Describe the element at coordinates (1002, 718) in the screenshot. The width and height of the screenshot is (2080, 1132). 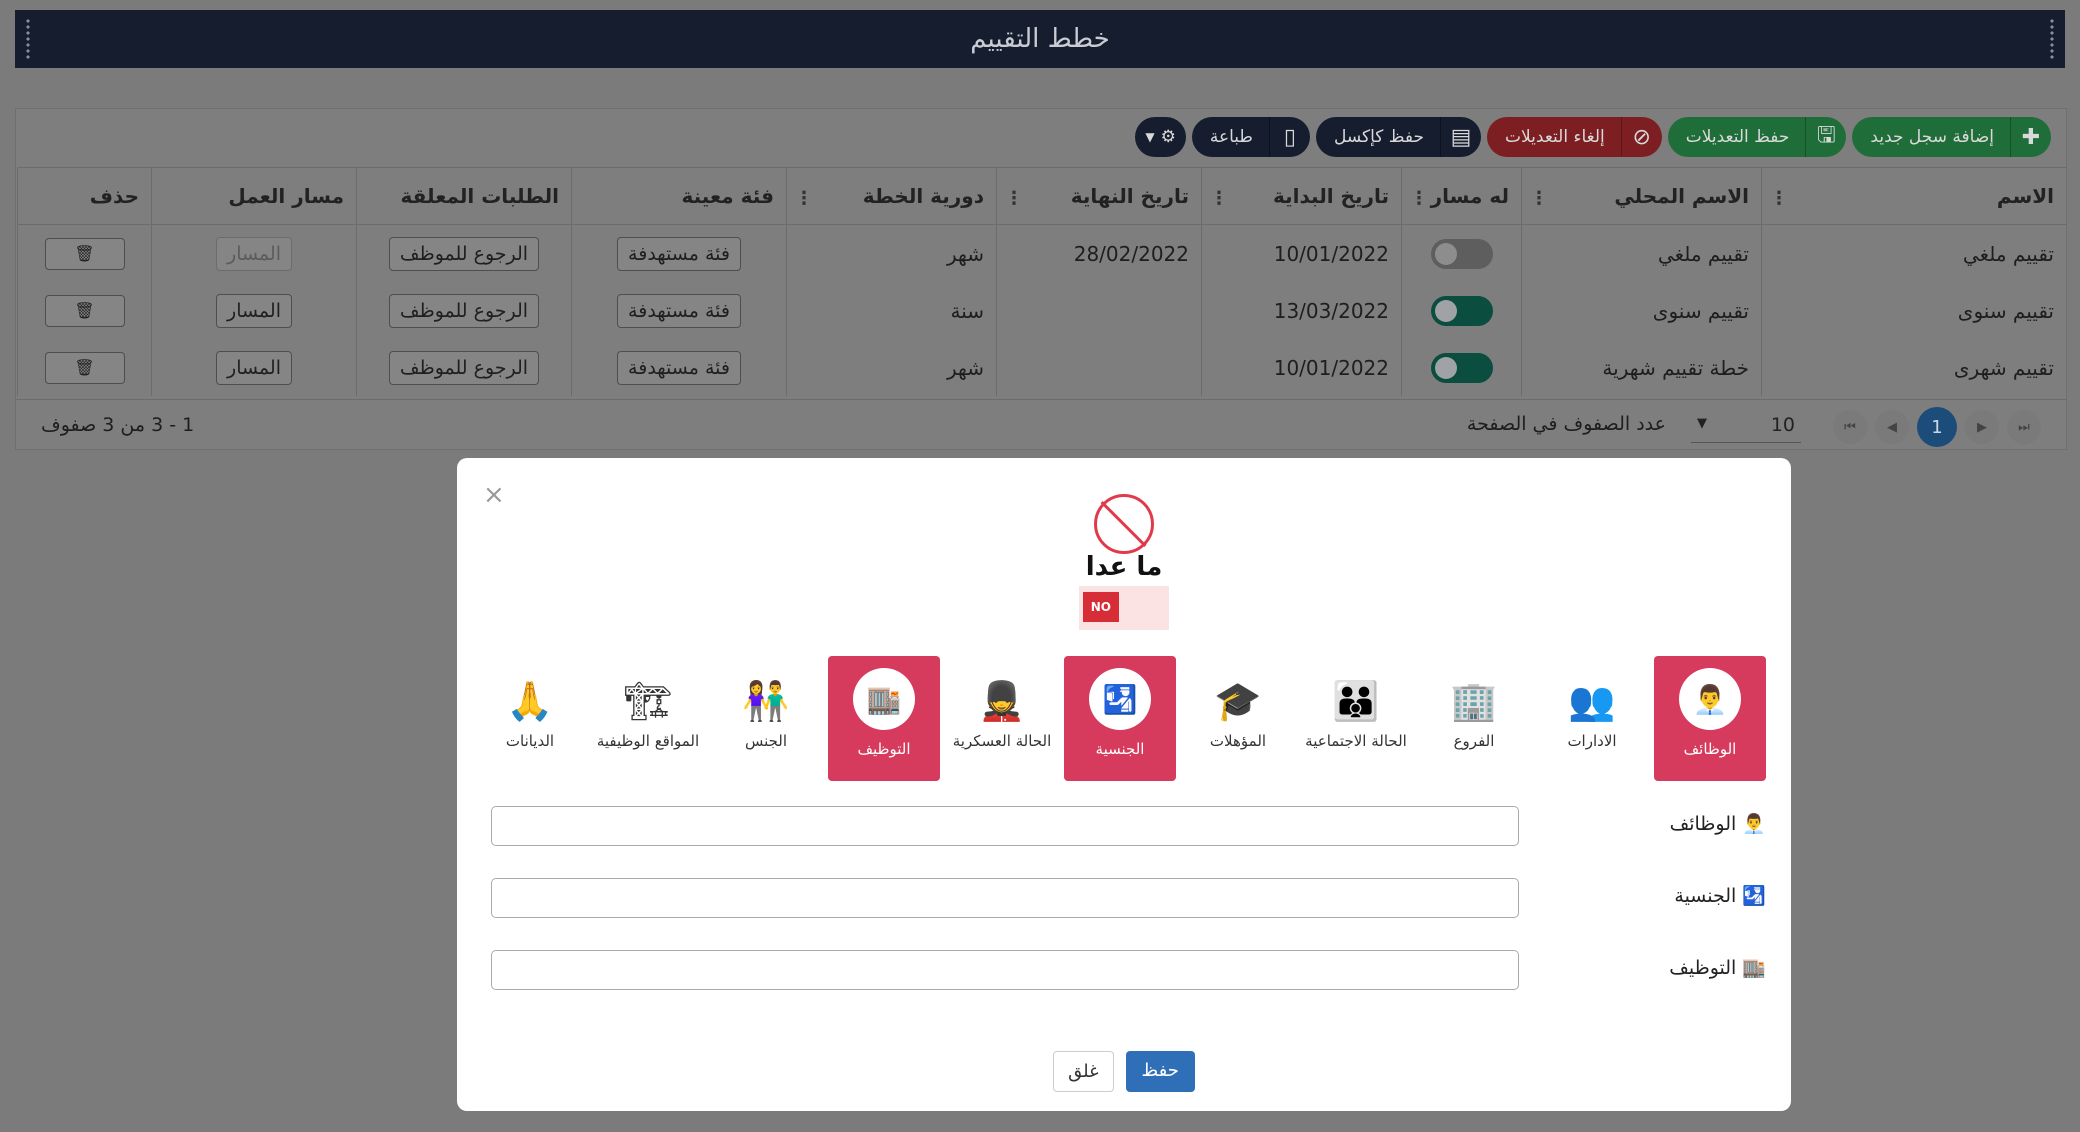
I see `category-military-status: 💂 الحالة العسكرية` at that location.